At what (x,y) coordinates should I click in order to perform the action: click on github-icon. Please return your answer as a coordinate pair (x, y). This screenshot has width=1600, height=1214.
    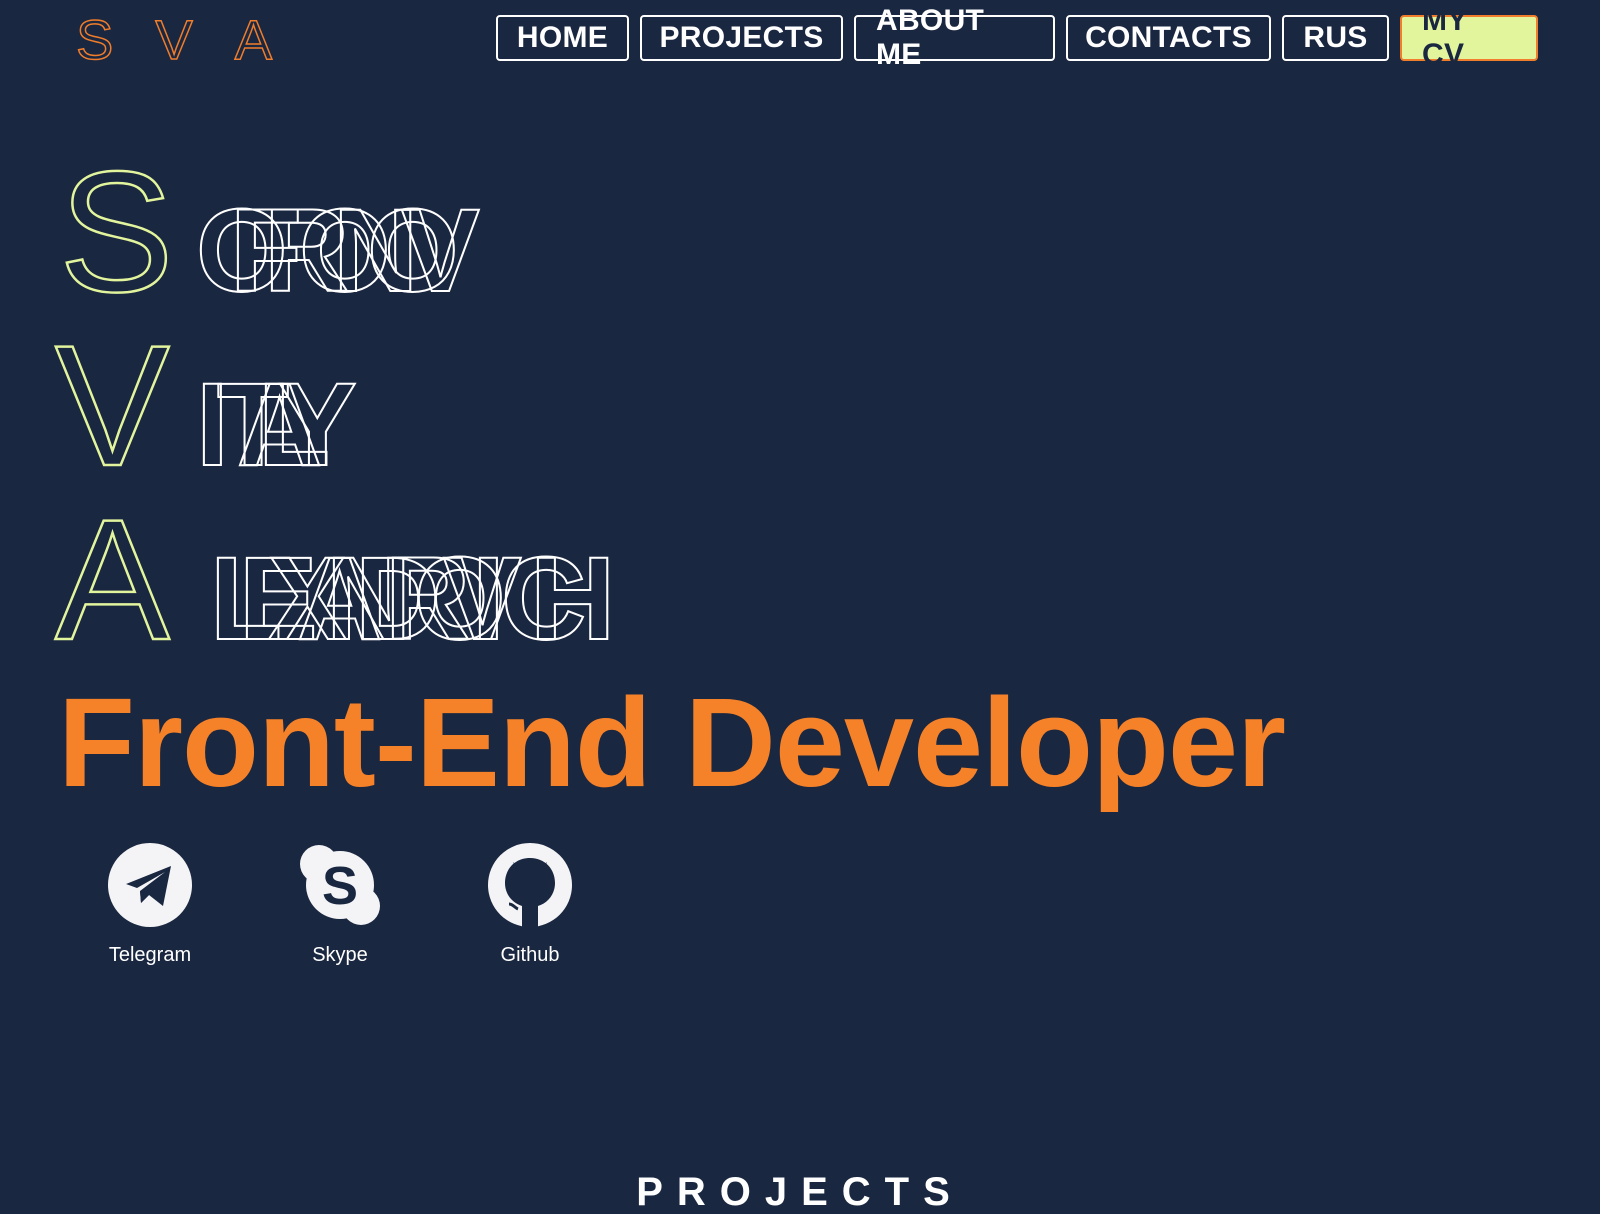
    Looking at the image, I should click on (530, 885).